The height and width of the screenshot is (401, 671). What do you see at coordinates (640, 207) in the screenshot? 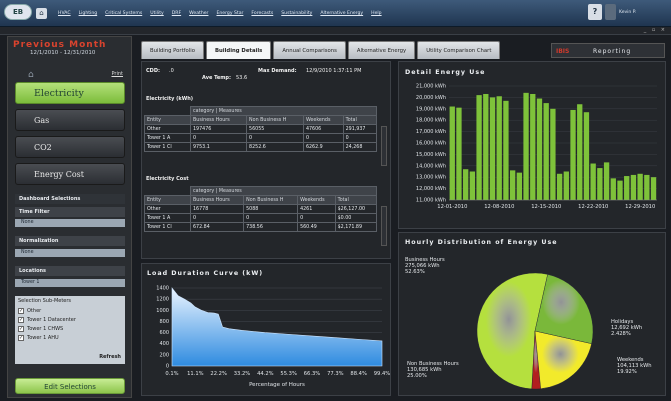
I see `x-tick-label: 12-29-2010` at bounding box center [640, 207].